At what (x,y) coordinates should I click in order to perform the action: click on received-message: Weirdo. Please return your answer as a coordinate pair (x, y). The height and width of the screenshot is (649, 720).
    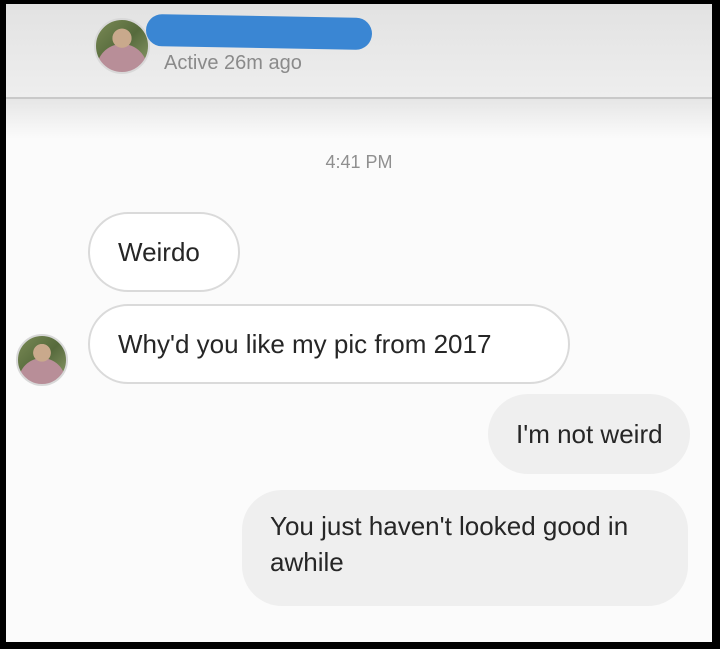
    Looking at the image, I should click on (164, 252).